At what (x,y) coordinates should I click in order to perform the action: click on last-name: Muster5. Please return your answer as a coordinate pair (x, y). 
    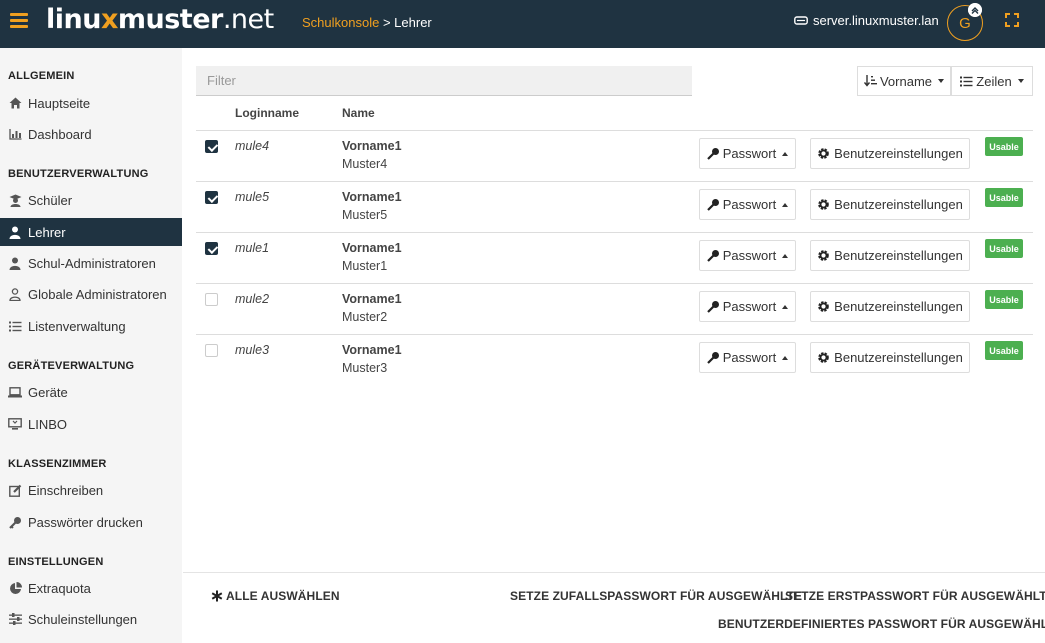
    Looking at the image, I should click on (365, 215).